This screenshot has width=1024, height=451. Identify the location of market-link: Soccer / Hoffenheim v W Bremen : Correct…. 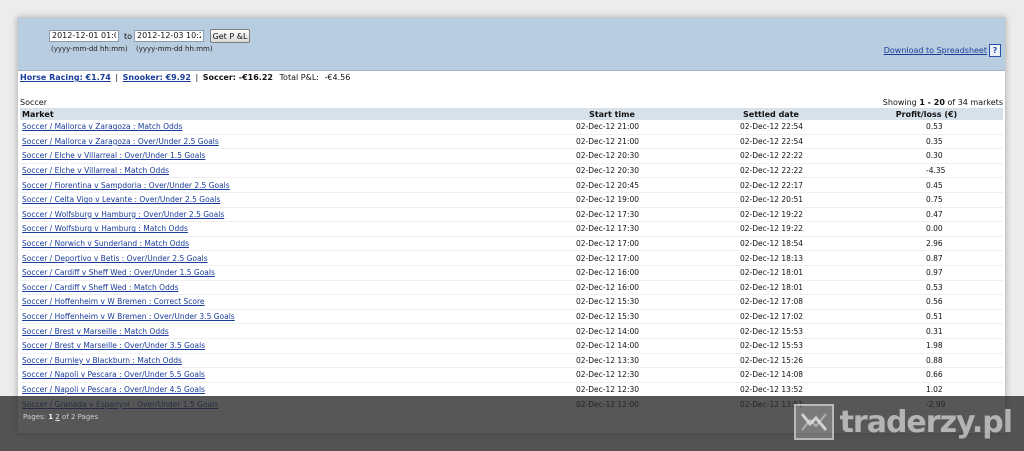
(113, 301).